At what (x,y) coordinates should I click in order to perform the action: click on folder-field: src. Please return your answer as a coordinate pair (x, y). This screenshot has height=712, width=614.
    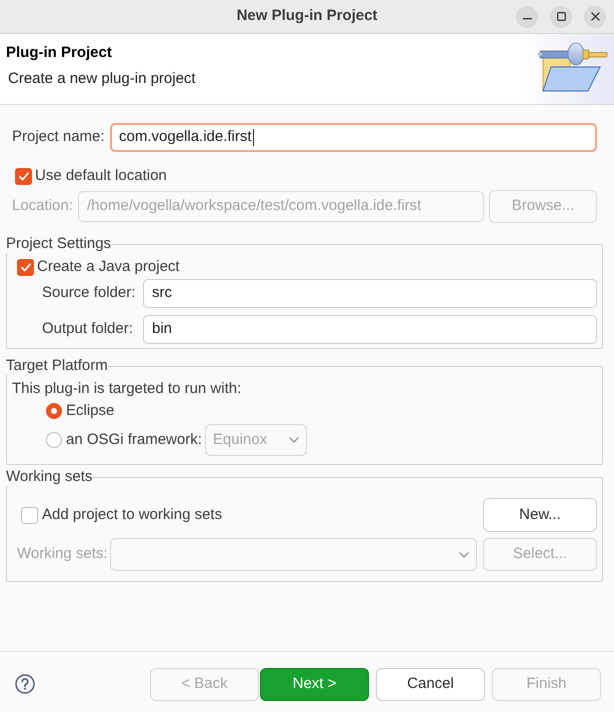
    Looking at the image, I should click on (370, 293).